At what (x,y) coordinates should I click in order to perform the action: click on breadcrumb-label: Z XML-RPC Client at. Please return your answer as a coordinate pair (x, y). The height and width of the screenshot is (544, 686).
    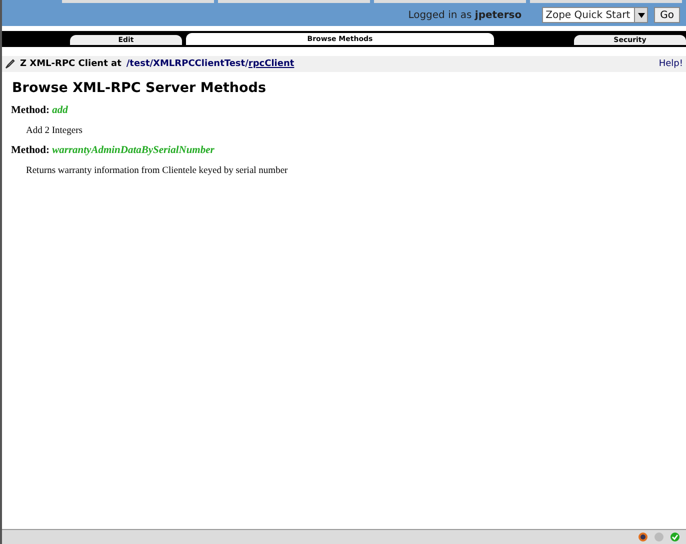
    Looking at the image, I should click on (71, 64).